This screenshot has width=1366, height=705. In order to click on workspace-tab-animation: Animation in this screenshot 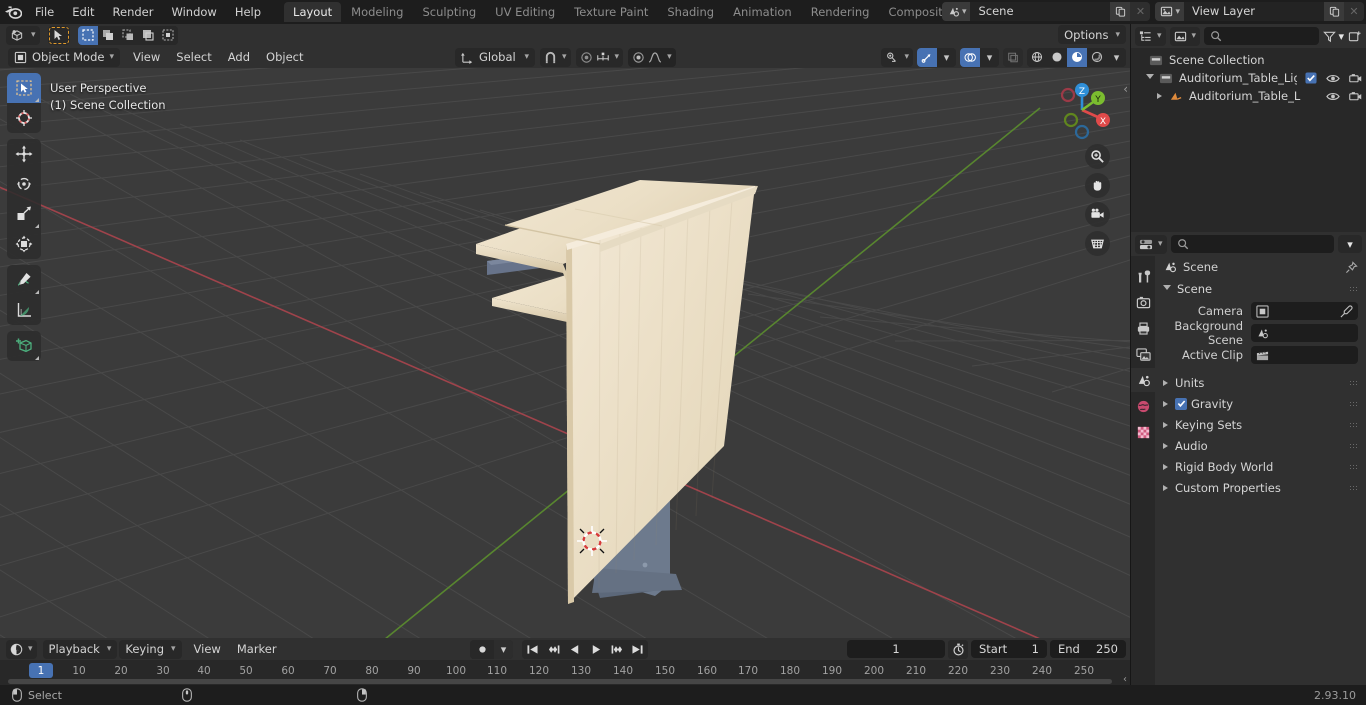, I will do `click(762, 12)`.